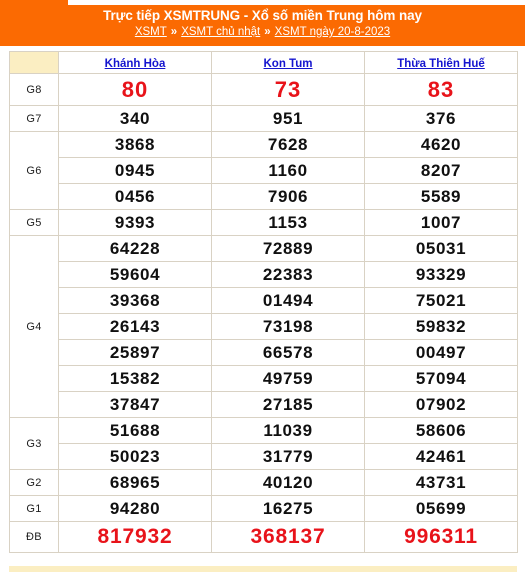  I want to click on prize-number-cell: 0456, so click(135, 196).